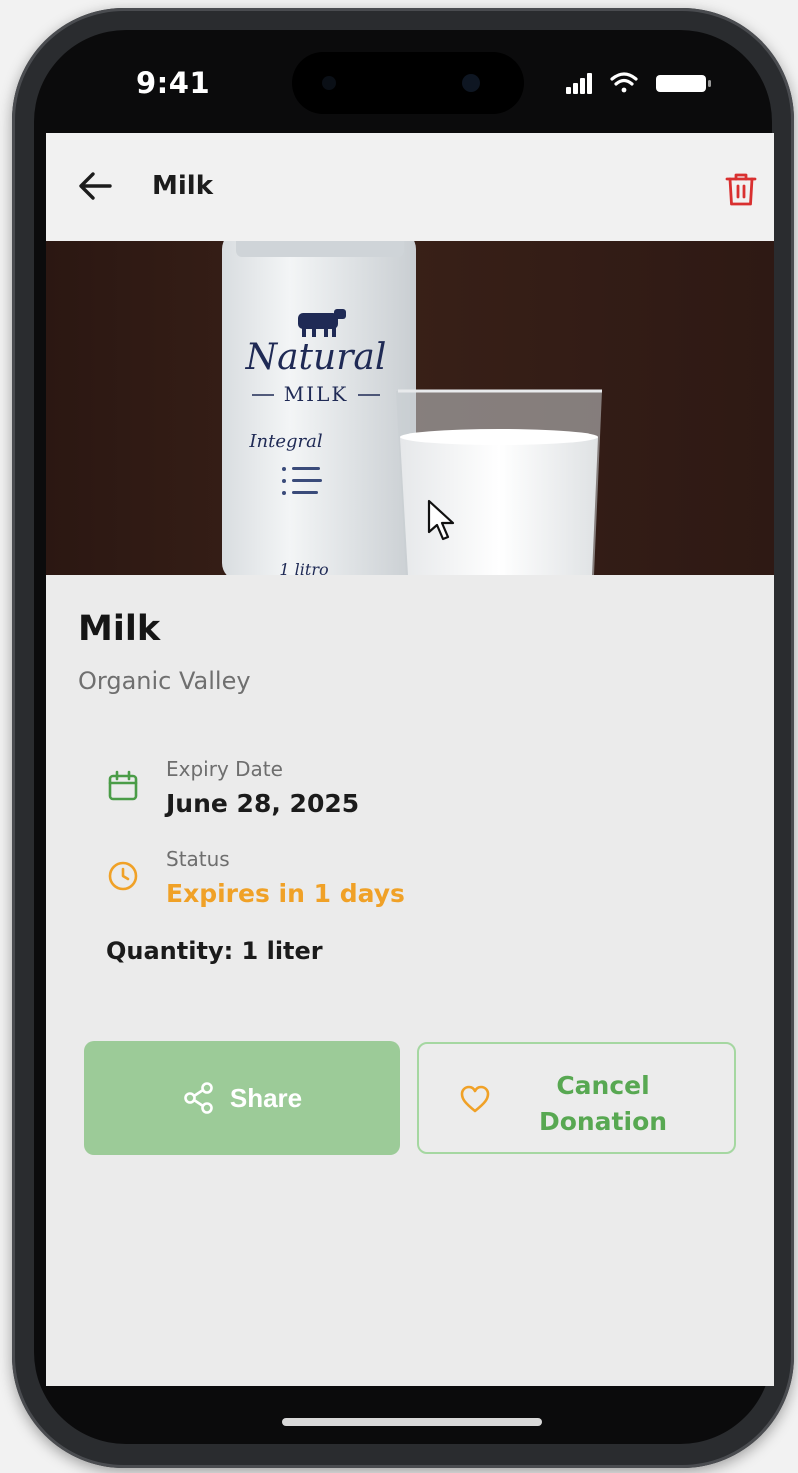 This screenshot has width=798, height=1473. What do you see at coordinates (123, 876) in the screenshot?
I see `clock-icon` at bounding box center [123, 876].